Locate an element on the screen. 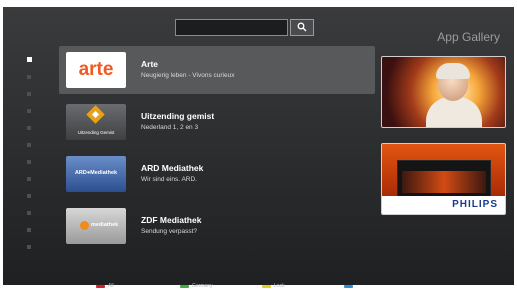 This screenshot has height=294, width=517. blue-key is located at coordinates (350, 286).